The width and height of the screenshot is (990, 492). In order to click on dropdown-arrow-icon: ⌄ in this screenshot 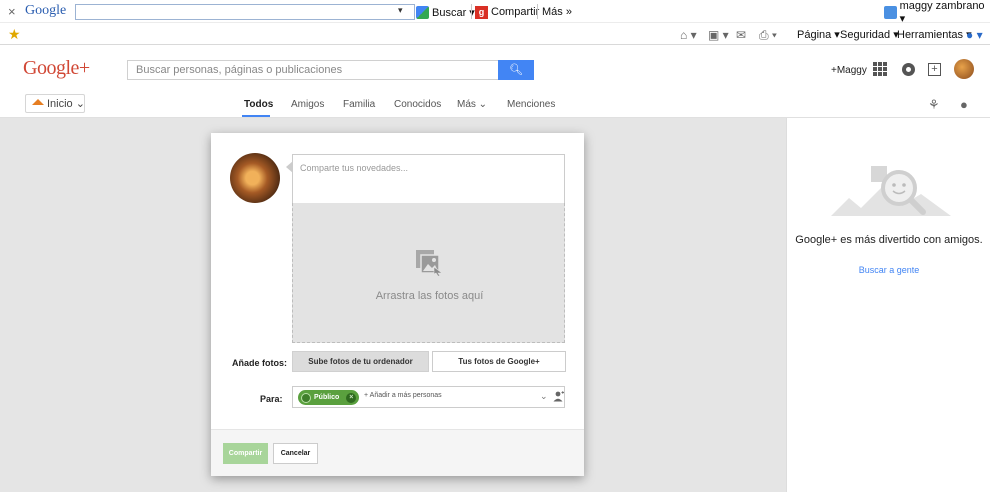, I will do `click(544, 396)`.